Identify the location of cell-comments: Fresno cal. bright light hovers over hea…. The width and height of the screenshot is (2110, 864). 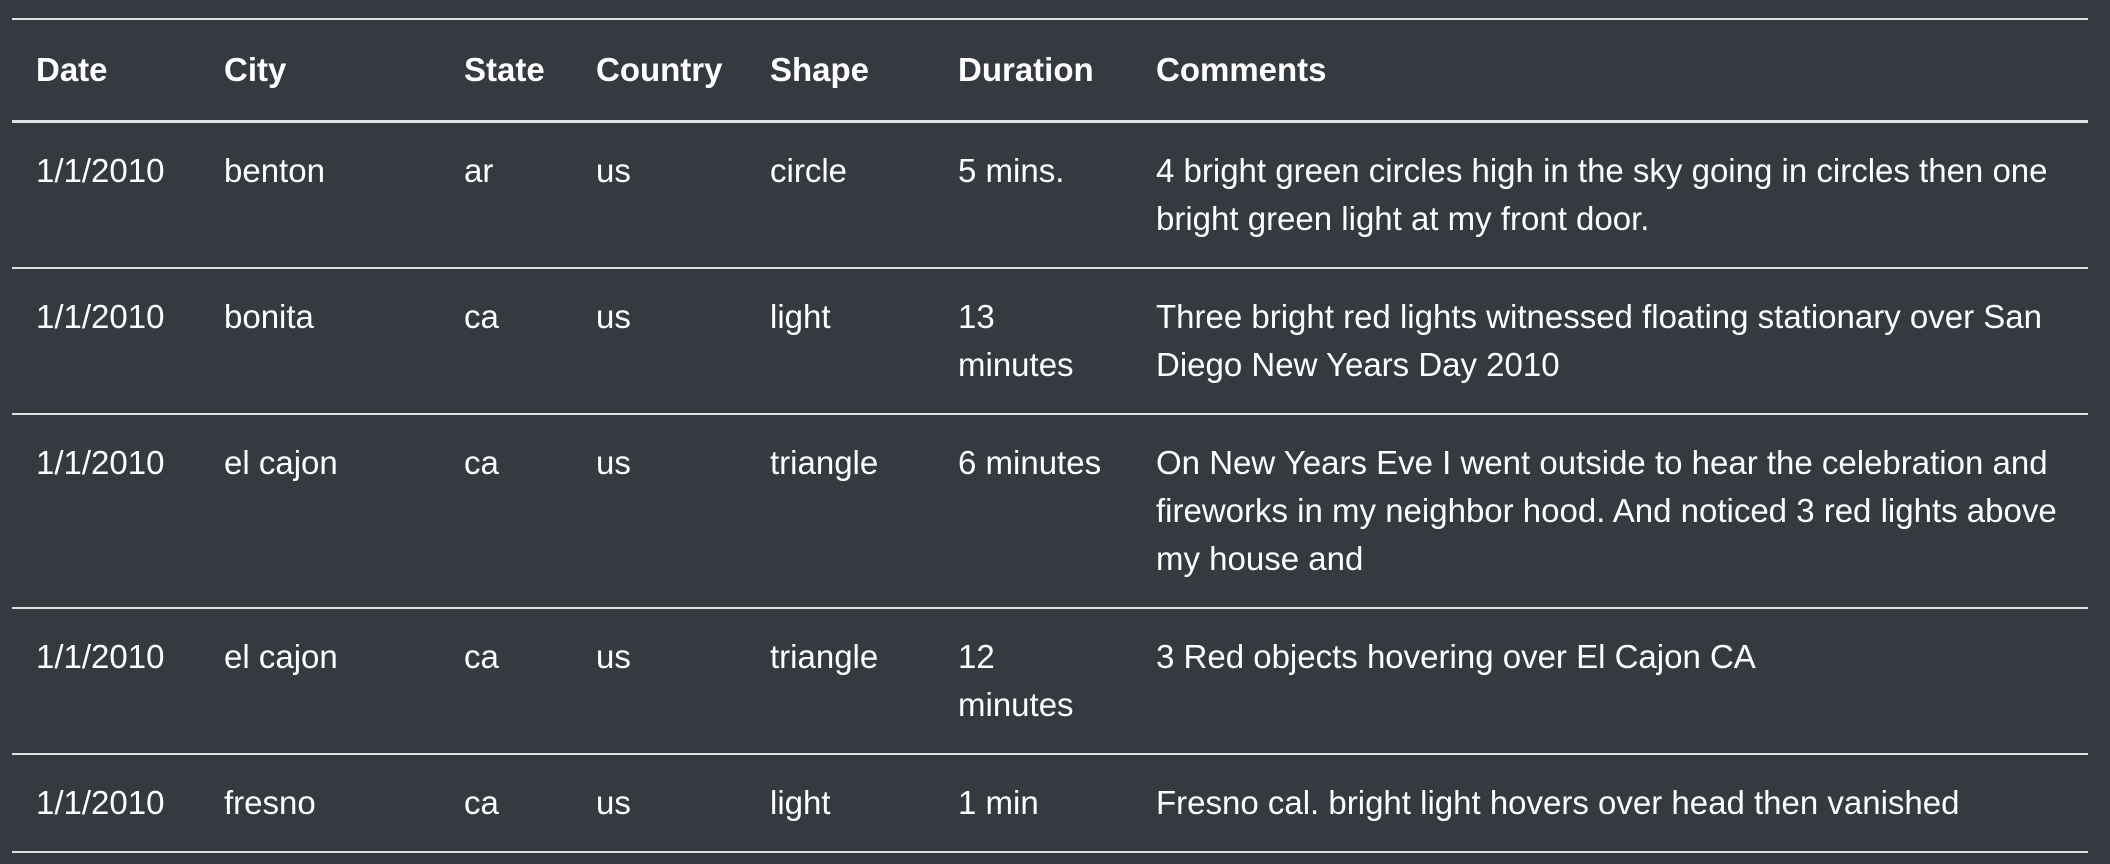
(1558, 802).